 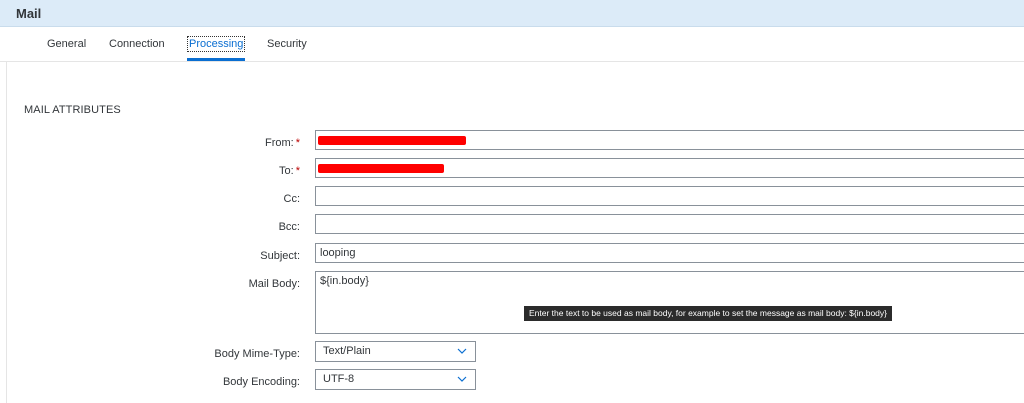 I want to click on body-encoding-value: UTF-8, so click(x=339, y=379).